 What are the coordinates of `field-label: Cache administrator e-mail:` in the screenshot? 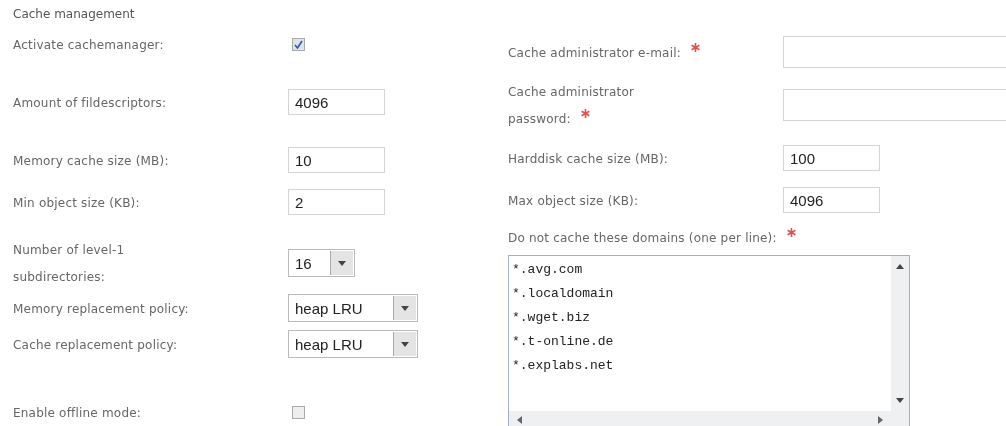 It's located at (594, 52).